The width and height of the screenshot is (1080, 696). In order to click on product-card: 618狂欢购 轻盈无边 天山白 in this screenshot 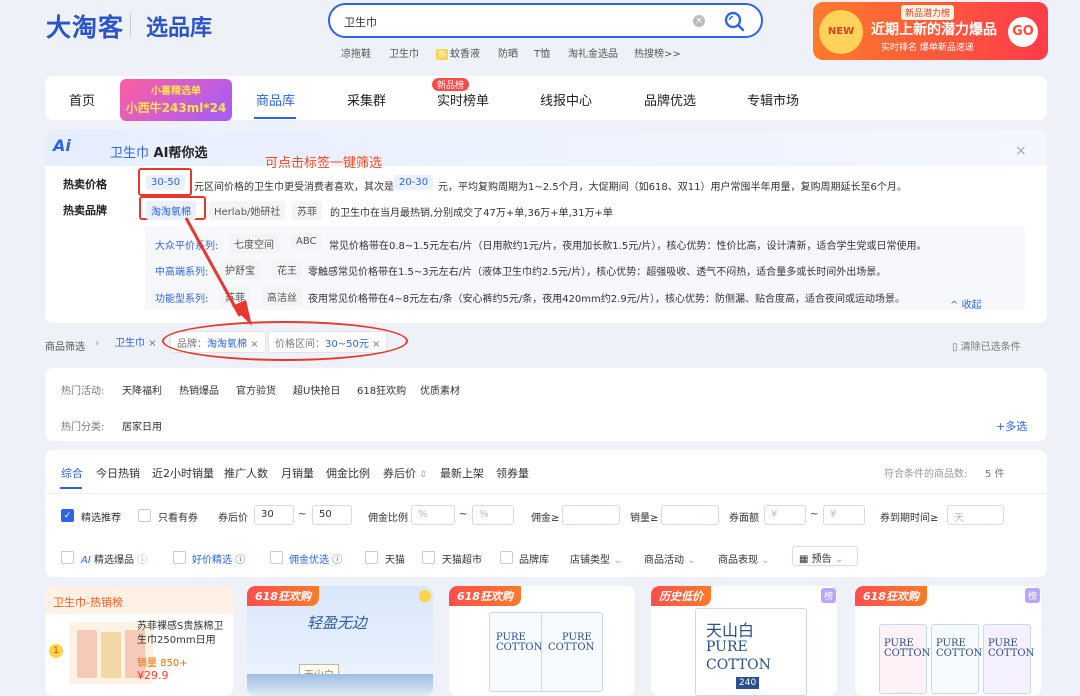, I will do `click(340, 641)`.